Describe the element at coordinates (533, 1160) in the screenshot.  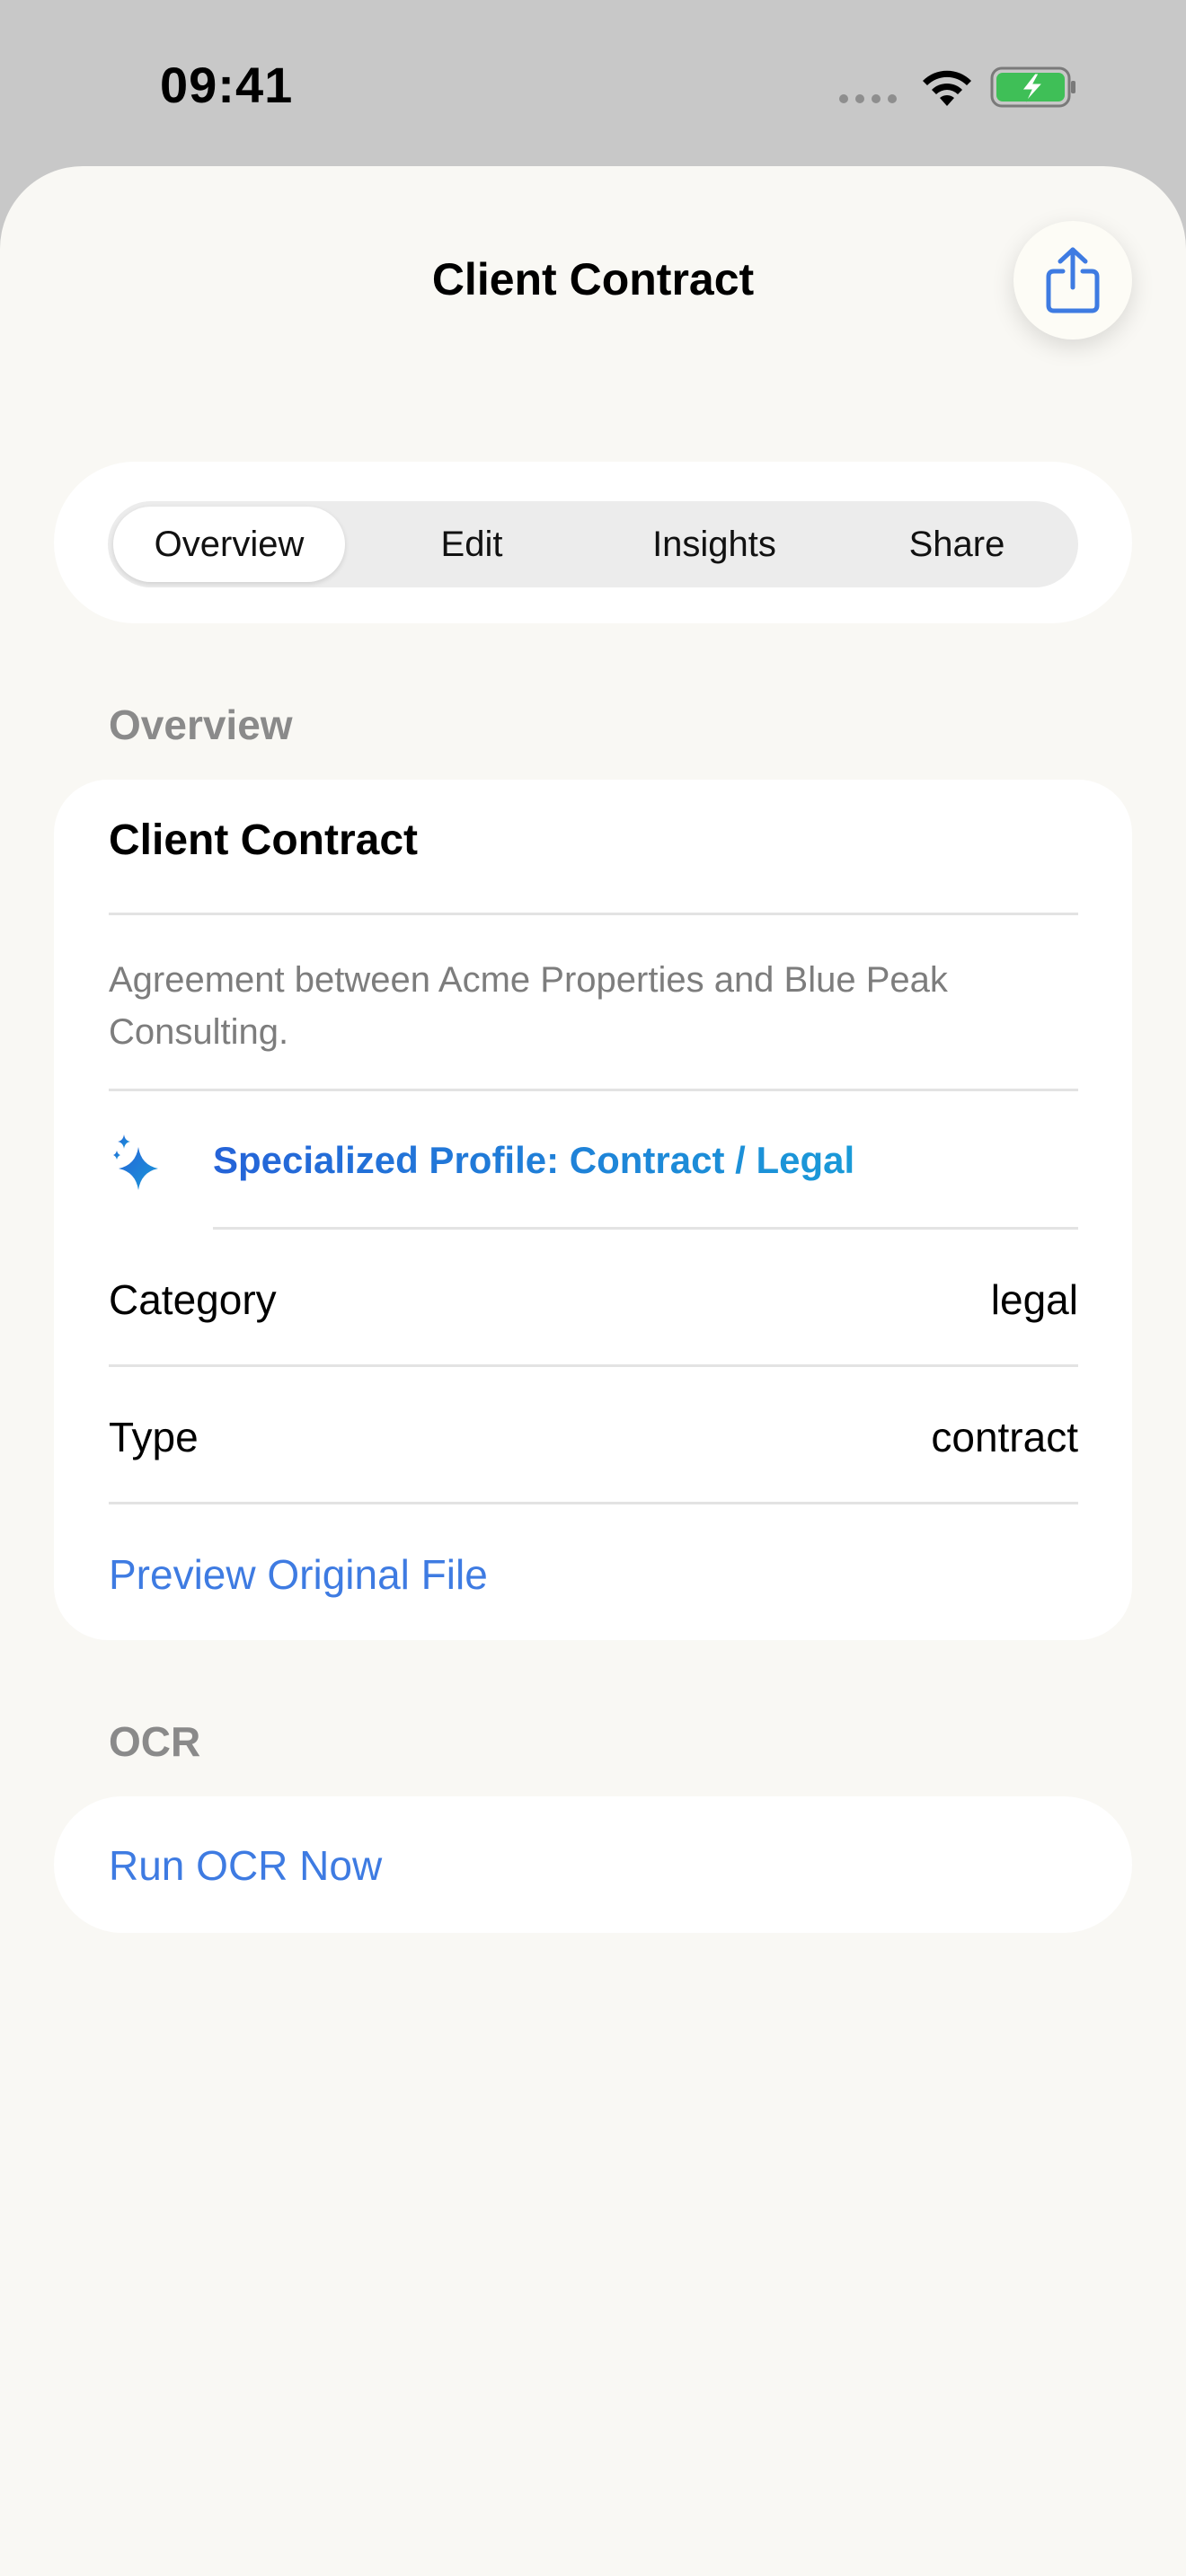
I see `specialized-profile-link: Specialized Profile: Contract / Legal` at that location.